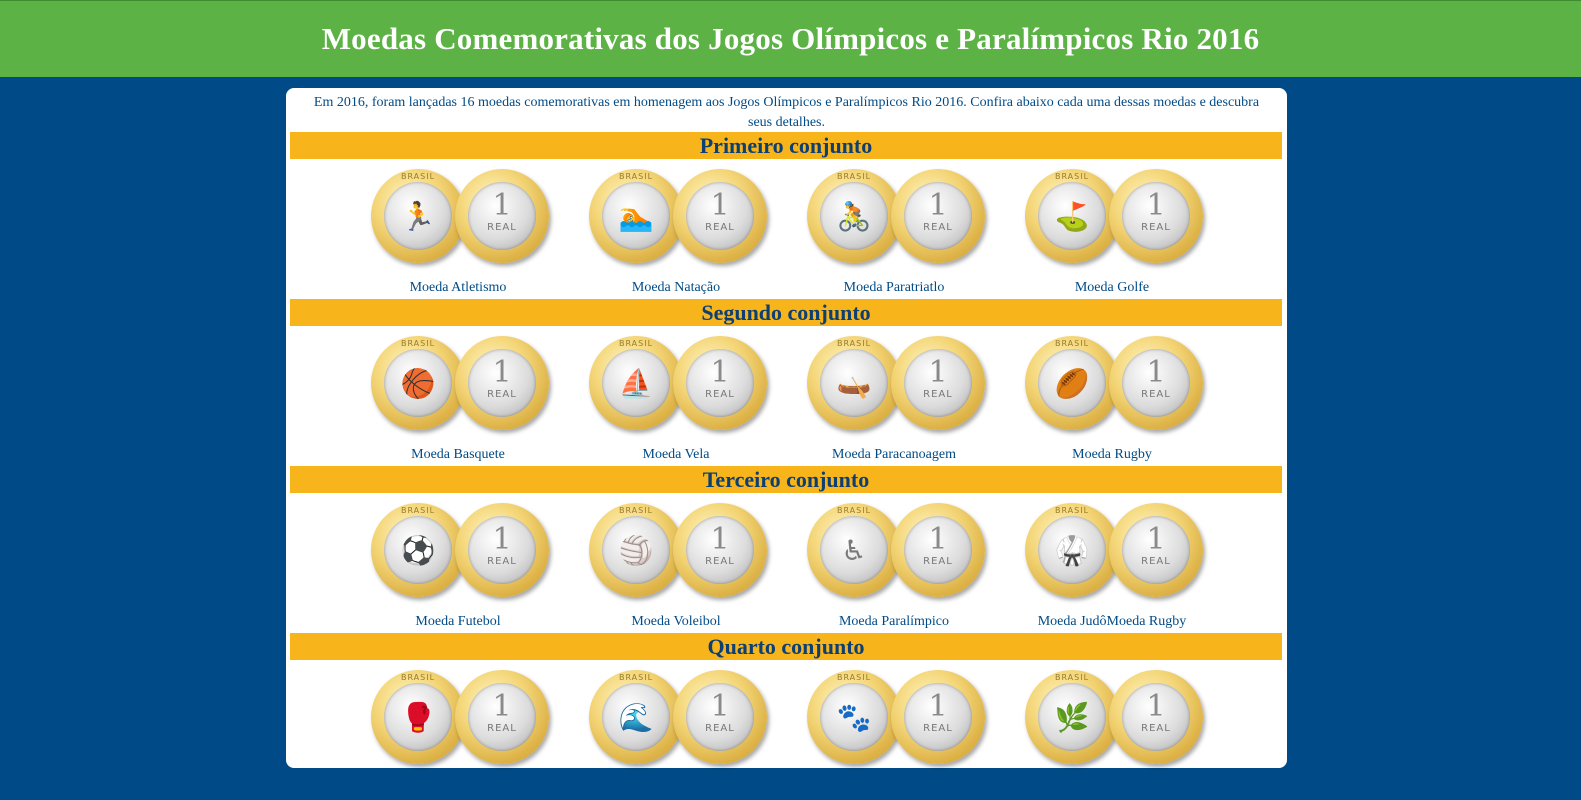 The width and height of the screenshot is (1581, 800). Describe the element at coordinates (1112, 455) in the screenshot. I see `coin-caption-link: Moeda Rugby` at that location.